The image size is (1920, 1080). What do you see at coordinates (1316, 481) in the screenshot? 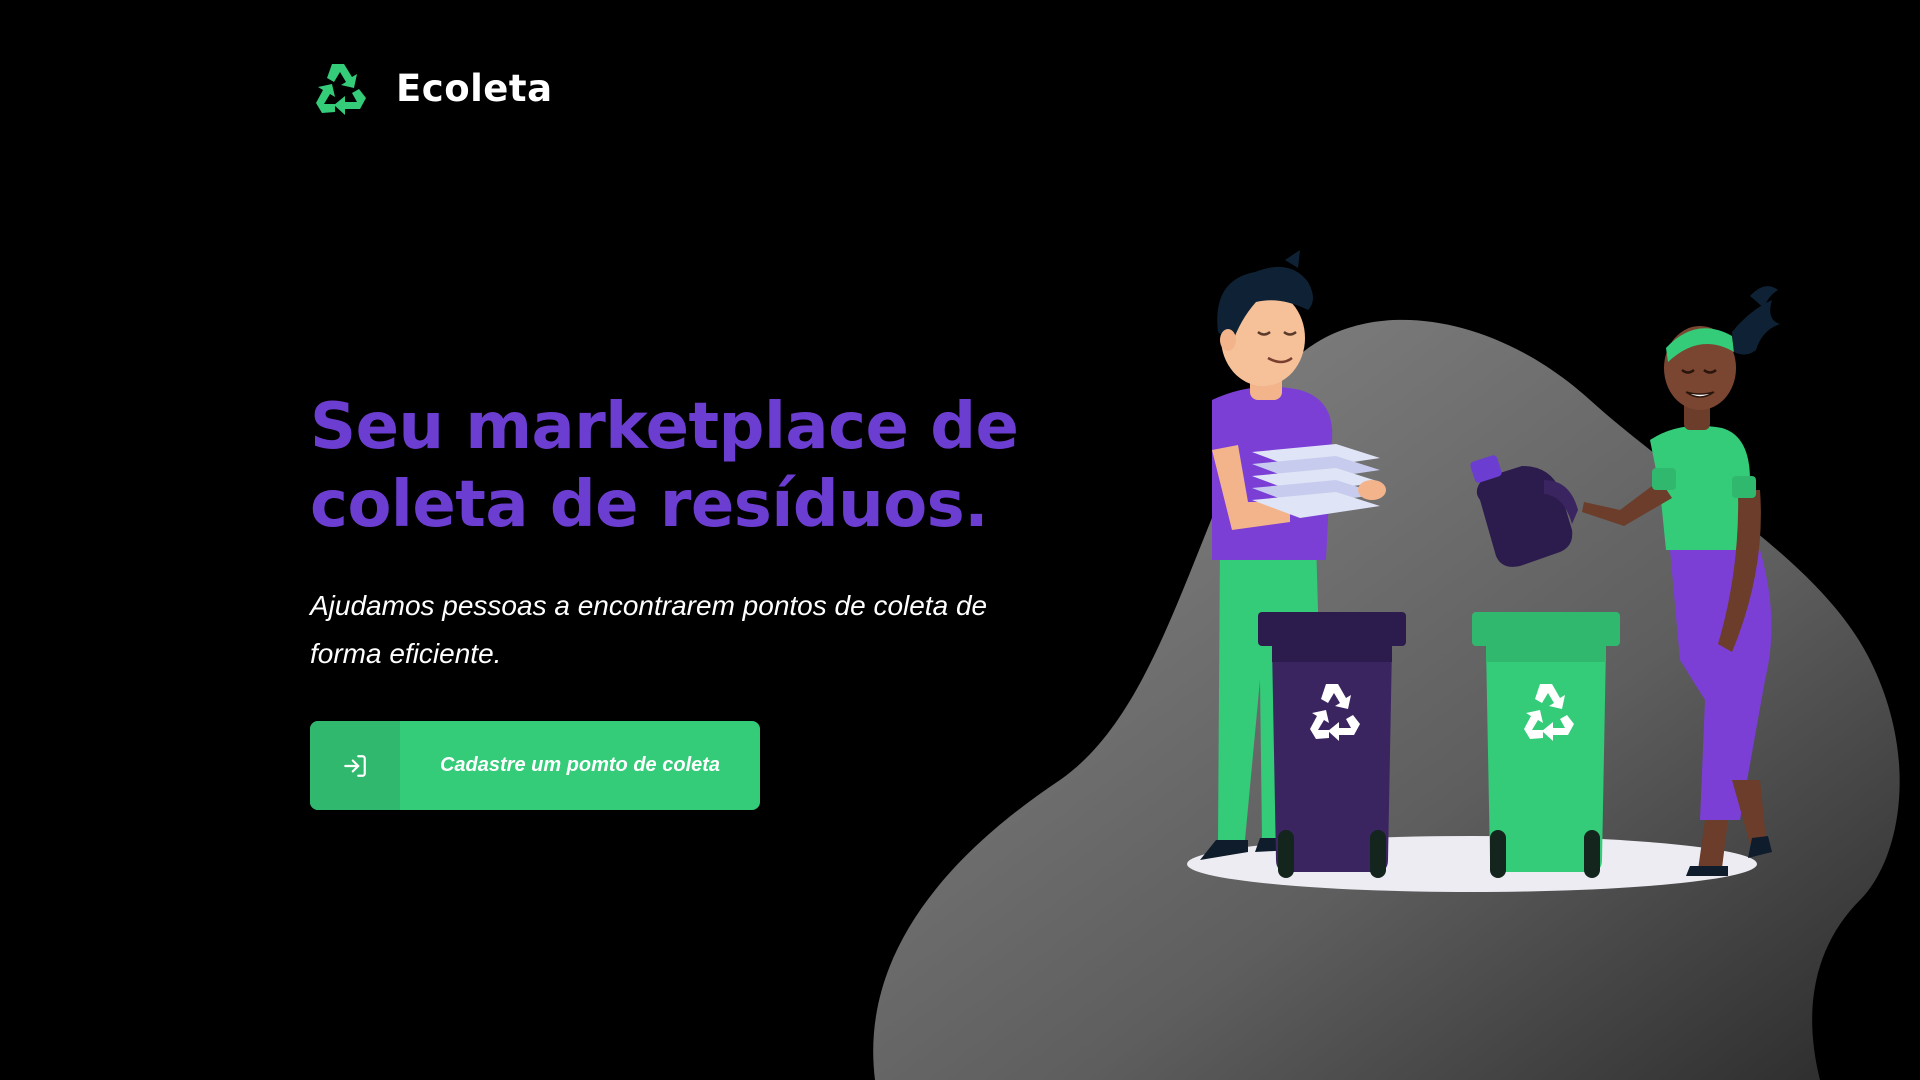
I see `paper-stack` at bounding box center [1316, 481].